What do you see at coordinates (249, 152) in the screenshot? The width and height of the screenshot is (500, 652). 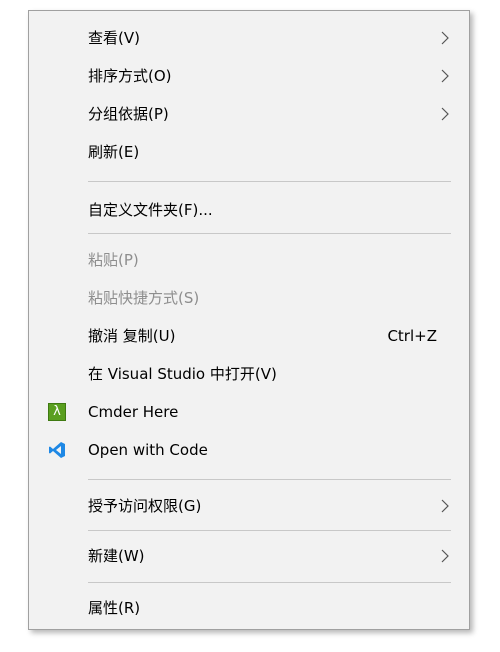 I see `menu-item-refresh: 刷新(E)` at bounding box center [249, 152].